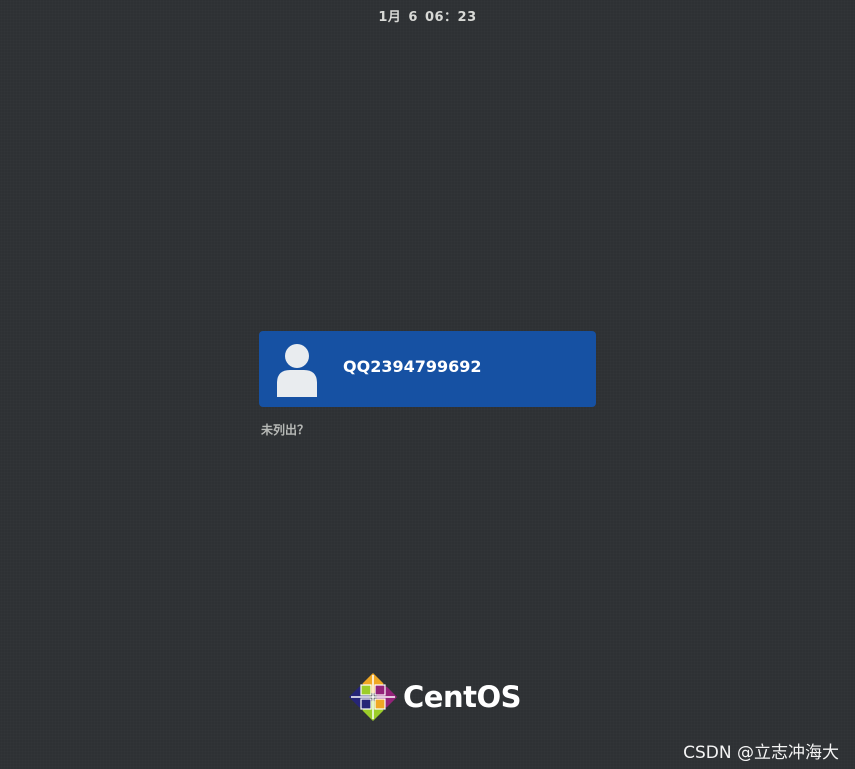 The height and width of the screenshot is (769, 855). Describe the element at coordinates (412, 366) in the screenshot. I see `user-name: QQ2394799692` at that location.